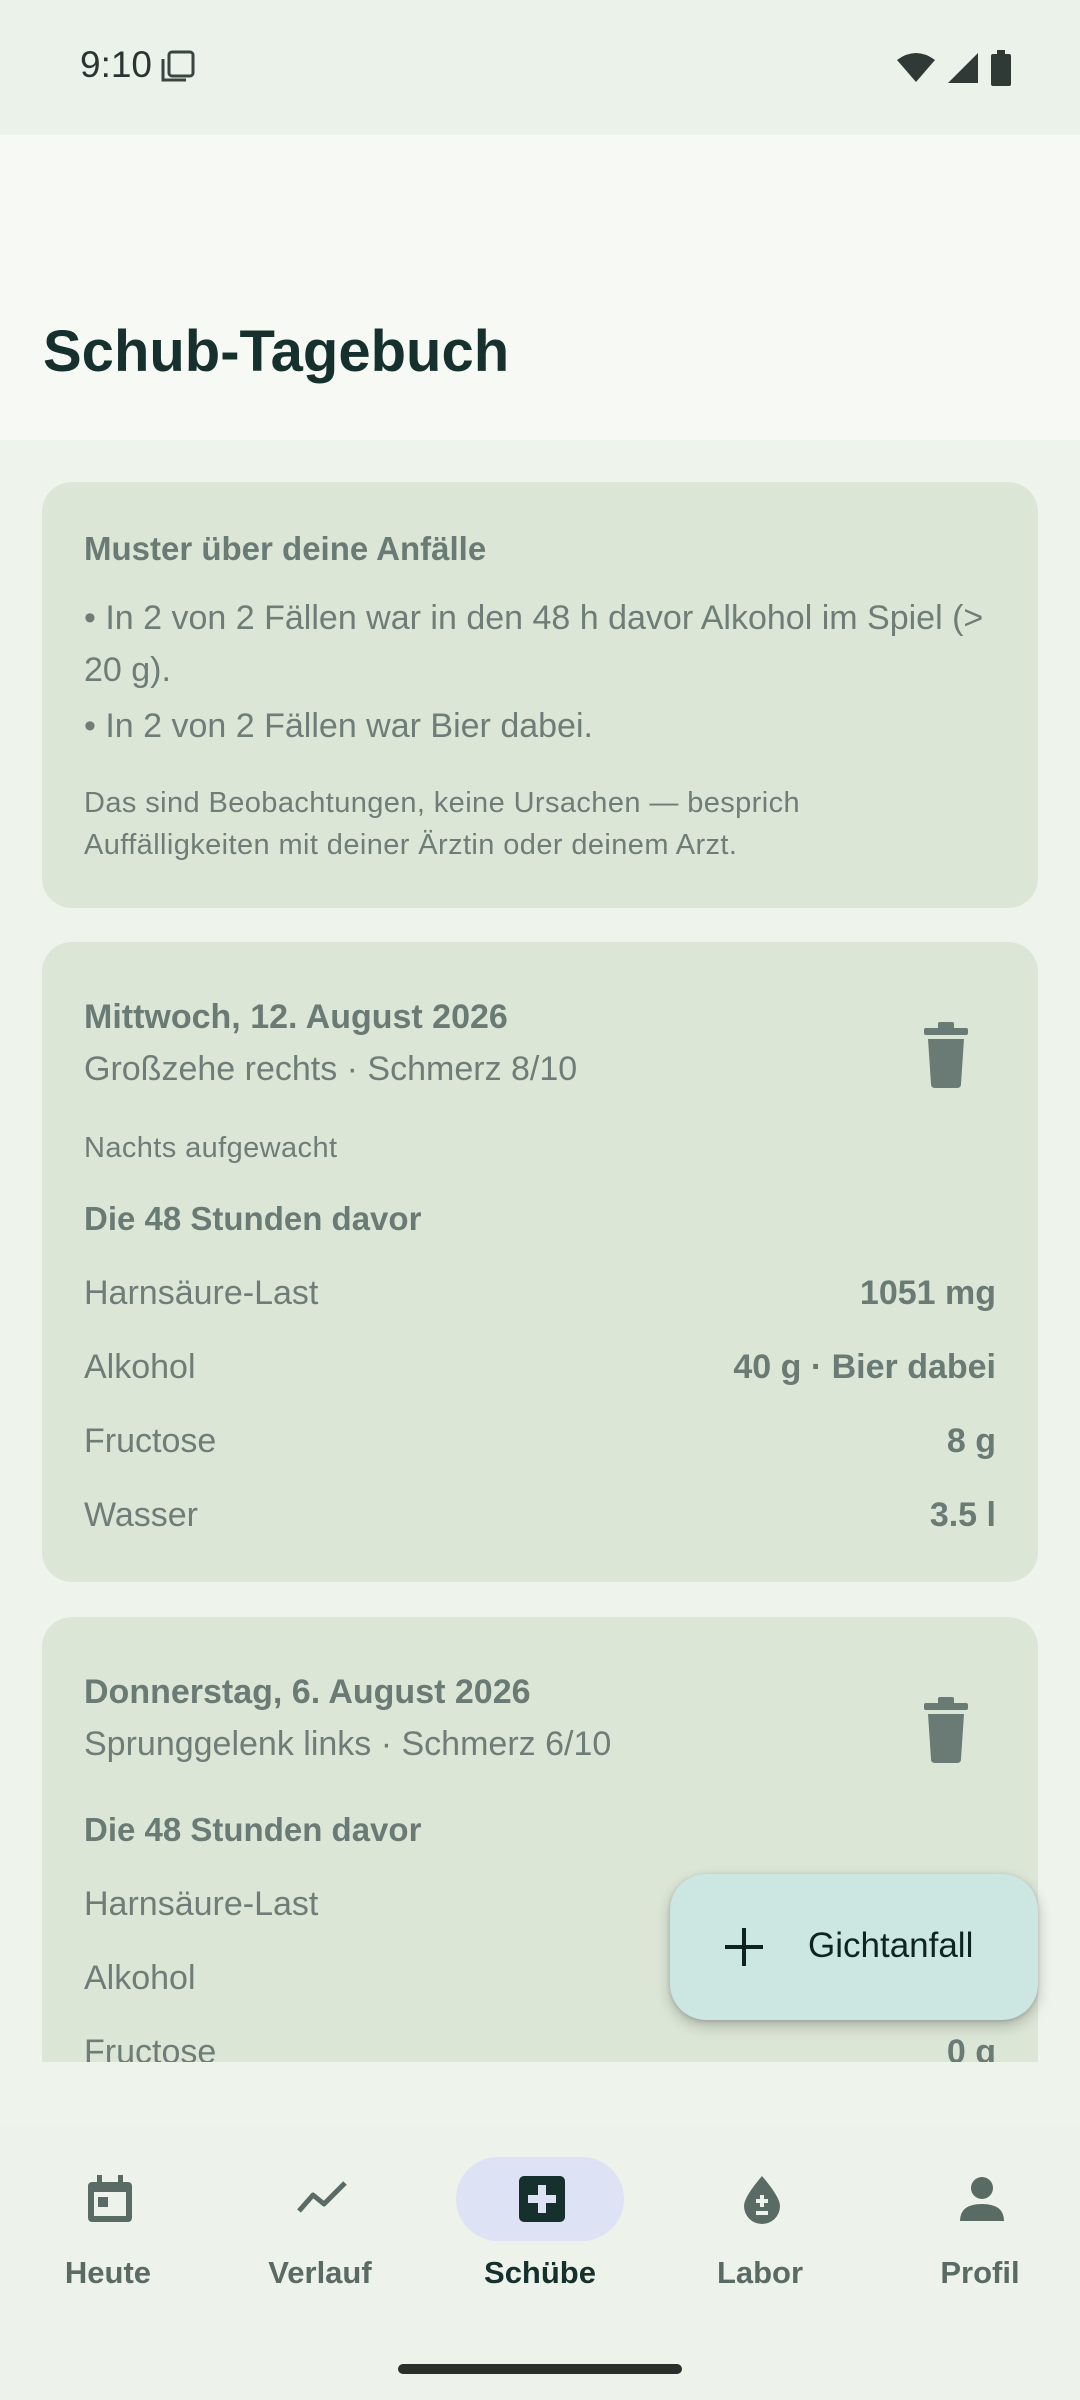 The image size is (1080, 2400). I want to click on nav-label: Heute, so click(108, 2272).